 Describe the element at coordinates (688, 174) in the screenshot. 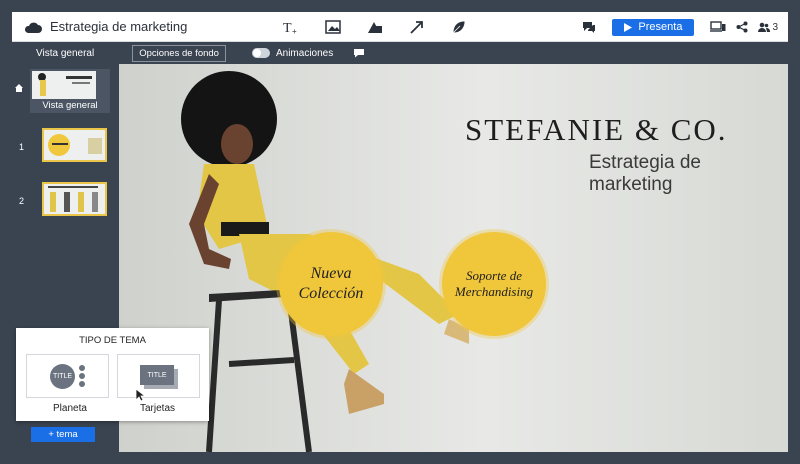

I see `slide-subtitle: Estrategia de marketing` at that location.